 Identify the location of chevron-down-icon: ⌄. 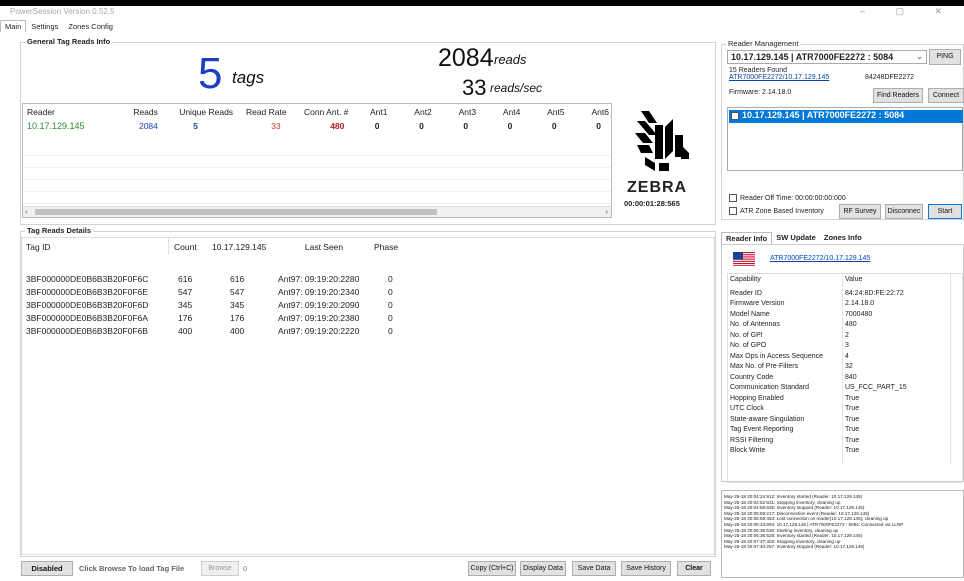
(919, 56).